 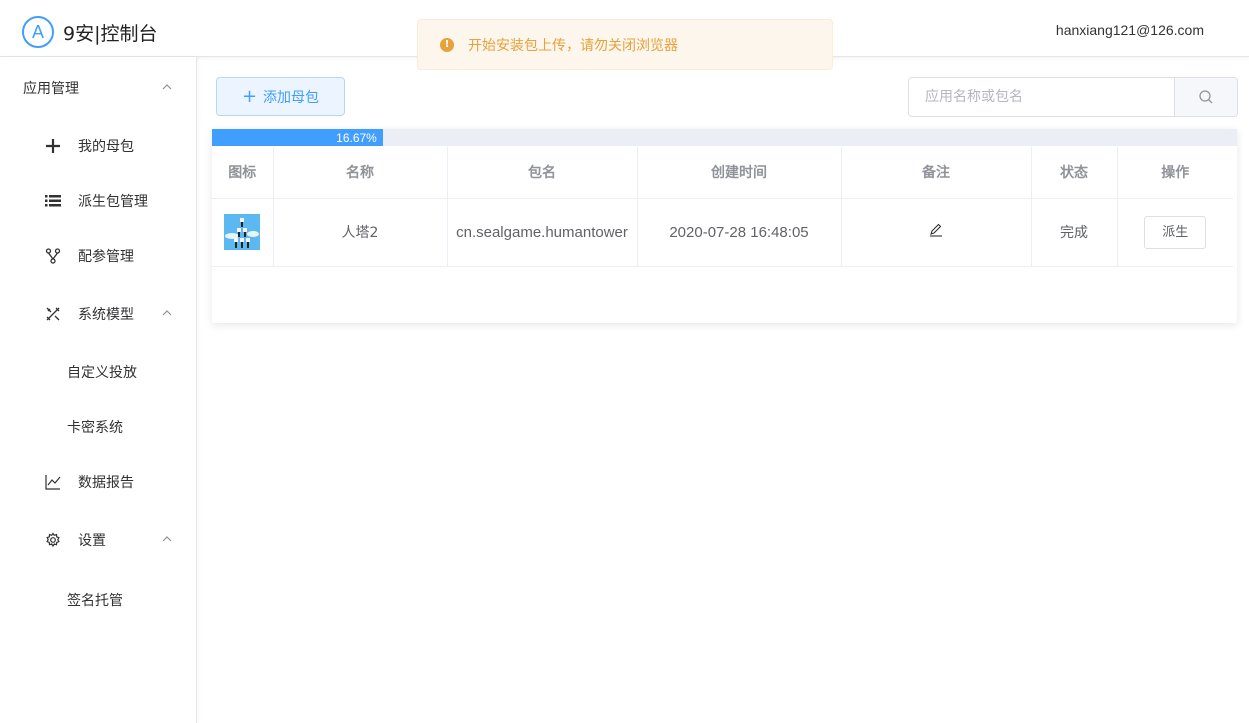 I want to click on plus-icon: +, so click(x=249, y=96).